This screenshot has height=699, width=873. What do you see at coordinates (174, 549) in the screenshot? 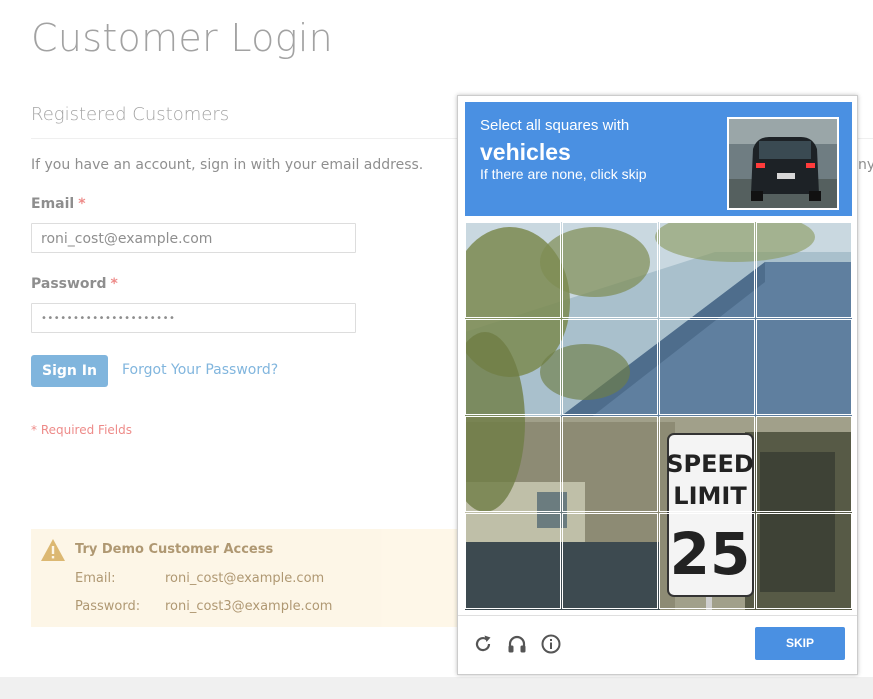
I see `demo-title: Try Demo Customer Access` at bounding box center [174, 549].